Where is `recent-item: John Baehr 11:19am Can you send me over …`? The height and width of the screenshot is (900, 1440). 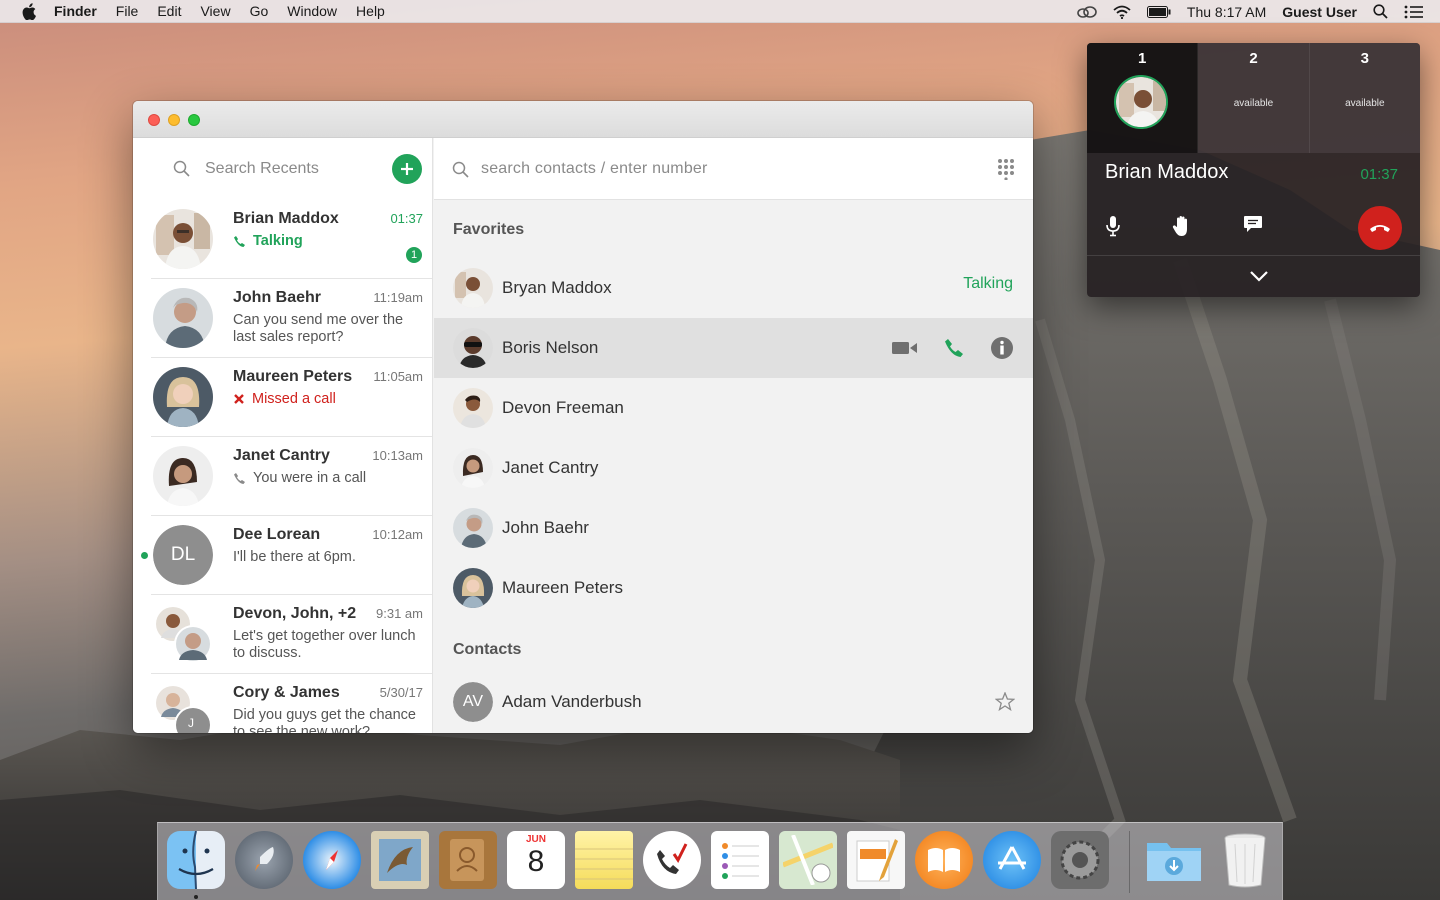
recent-item: John Baehr 11:19am Can you send me over … is located at coordinates (291, 318).